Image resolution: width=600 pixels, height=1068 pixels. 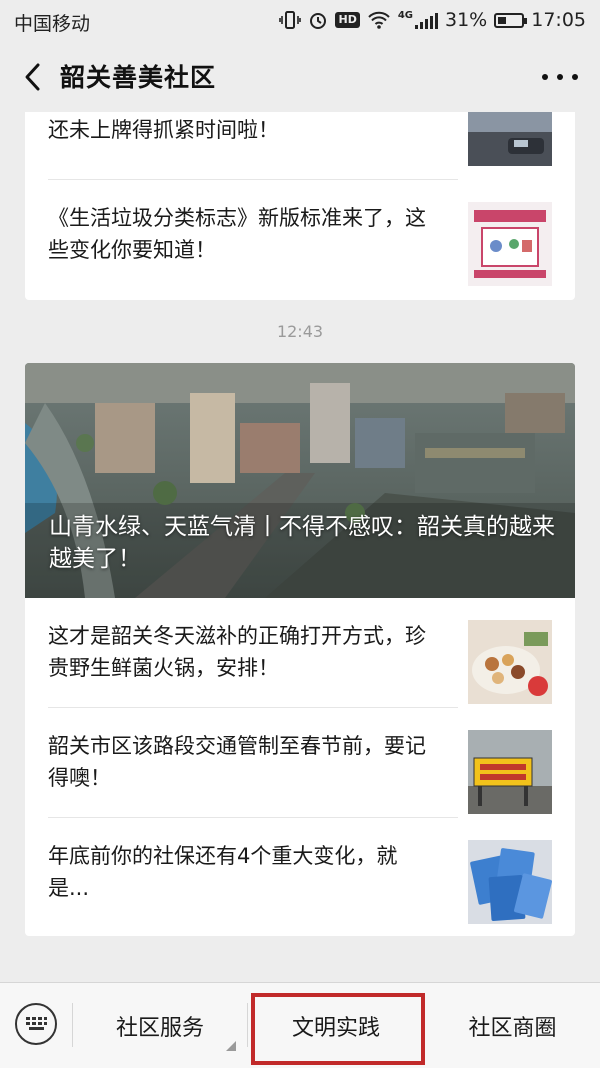 I want to click on article-item: 《生活垃圾分类标志》新版标准来了，这些变化你要知道！, so click(x=300, y=240).